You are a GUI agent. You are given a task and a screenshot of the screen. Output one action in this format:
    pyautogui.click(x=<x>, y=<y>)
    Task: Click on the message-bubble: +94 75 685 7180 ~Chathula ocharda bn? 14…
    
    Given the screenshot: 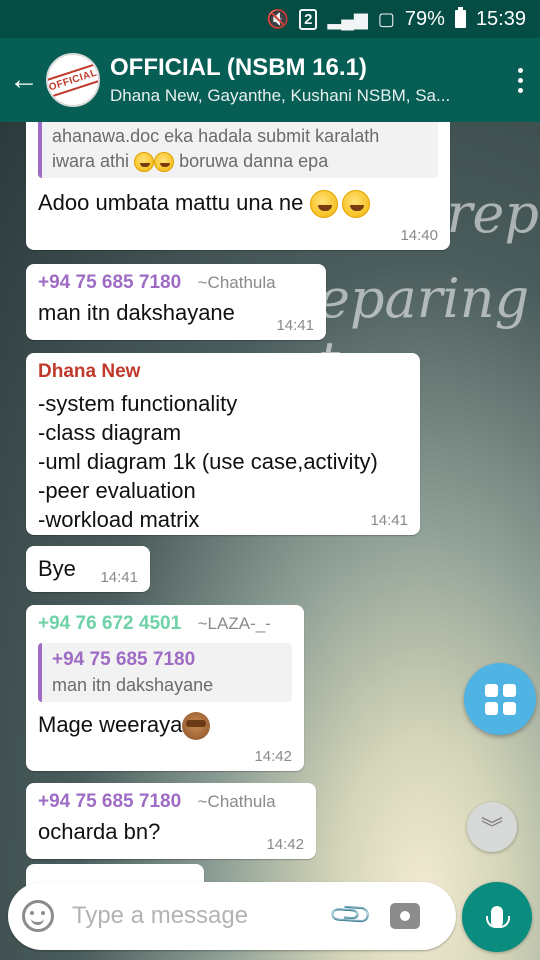 What is the action you would take?
    pyautogui.click(x=171, y=821)
    